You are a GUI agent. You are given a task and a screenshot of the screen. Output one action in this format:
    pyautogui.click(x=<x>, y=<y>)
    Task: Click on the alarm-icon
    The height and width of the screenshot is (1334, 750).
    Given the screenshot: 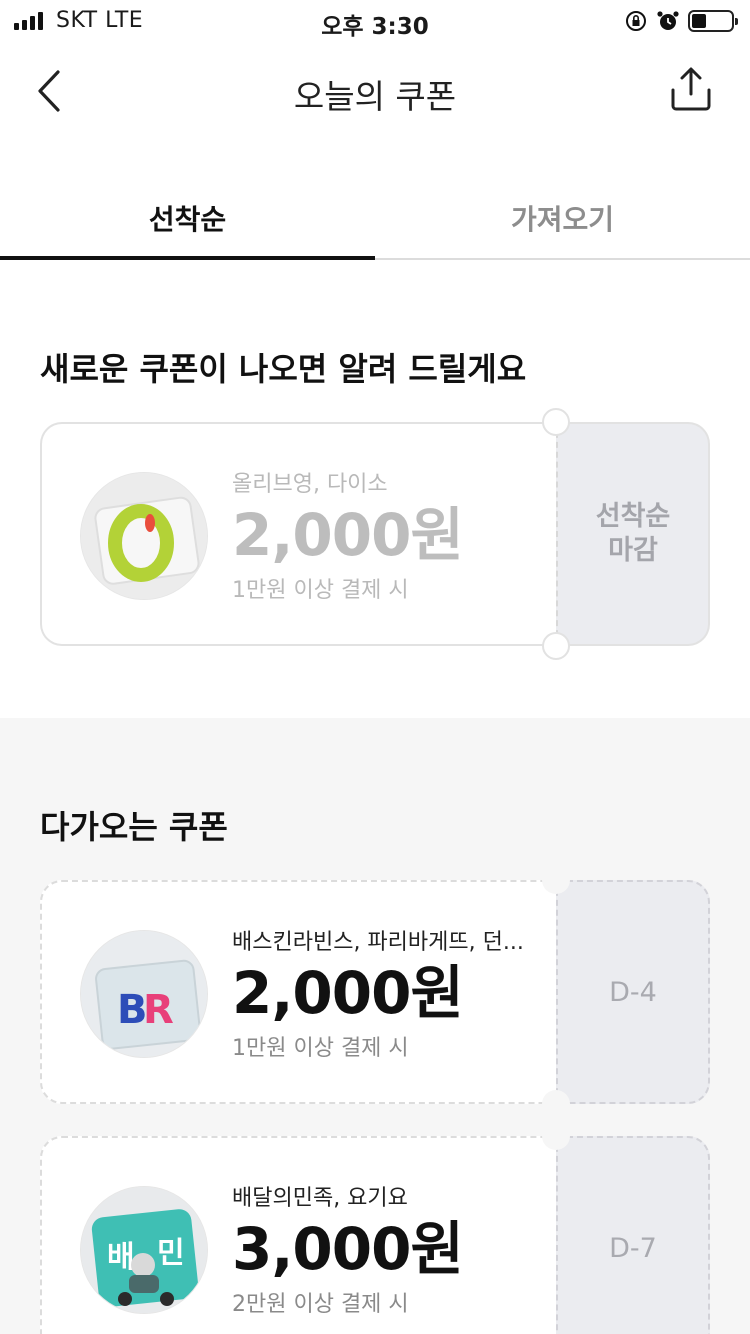 What is the action you would take?
    pyautogui.click(x=668, y=20)
    